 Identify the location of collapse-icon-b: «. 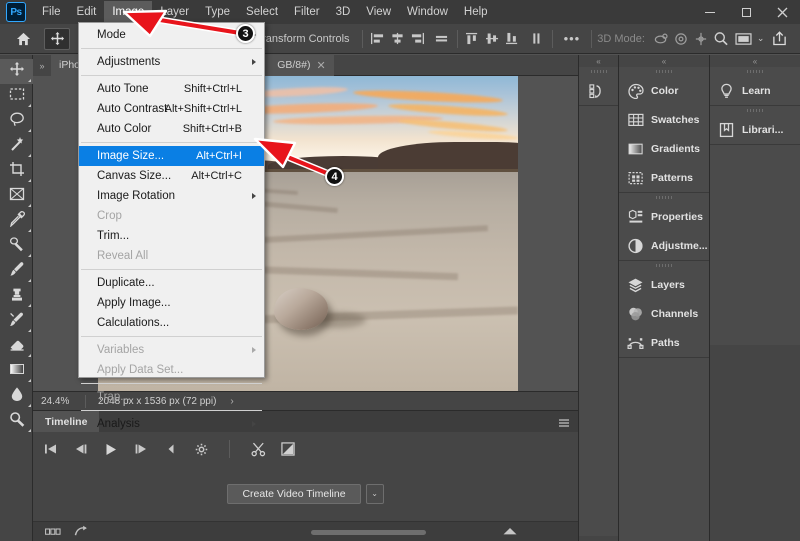
(664, 61).